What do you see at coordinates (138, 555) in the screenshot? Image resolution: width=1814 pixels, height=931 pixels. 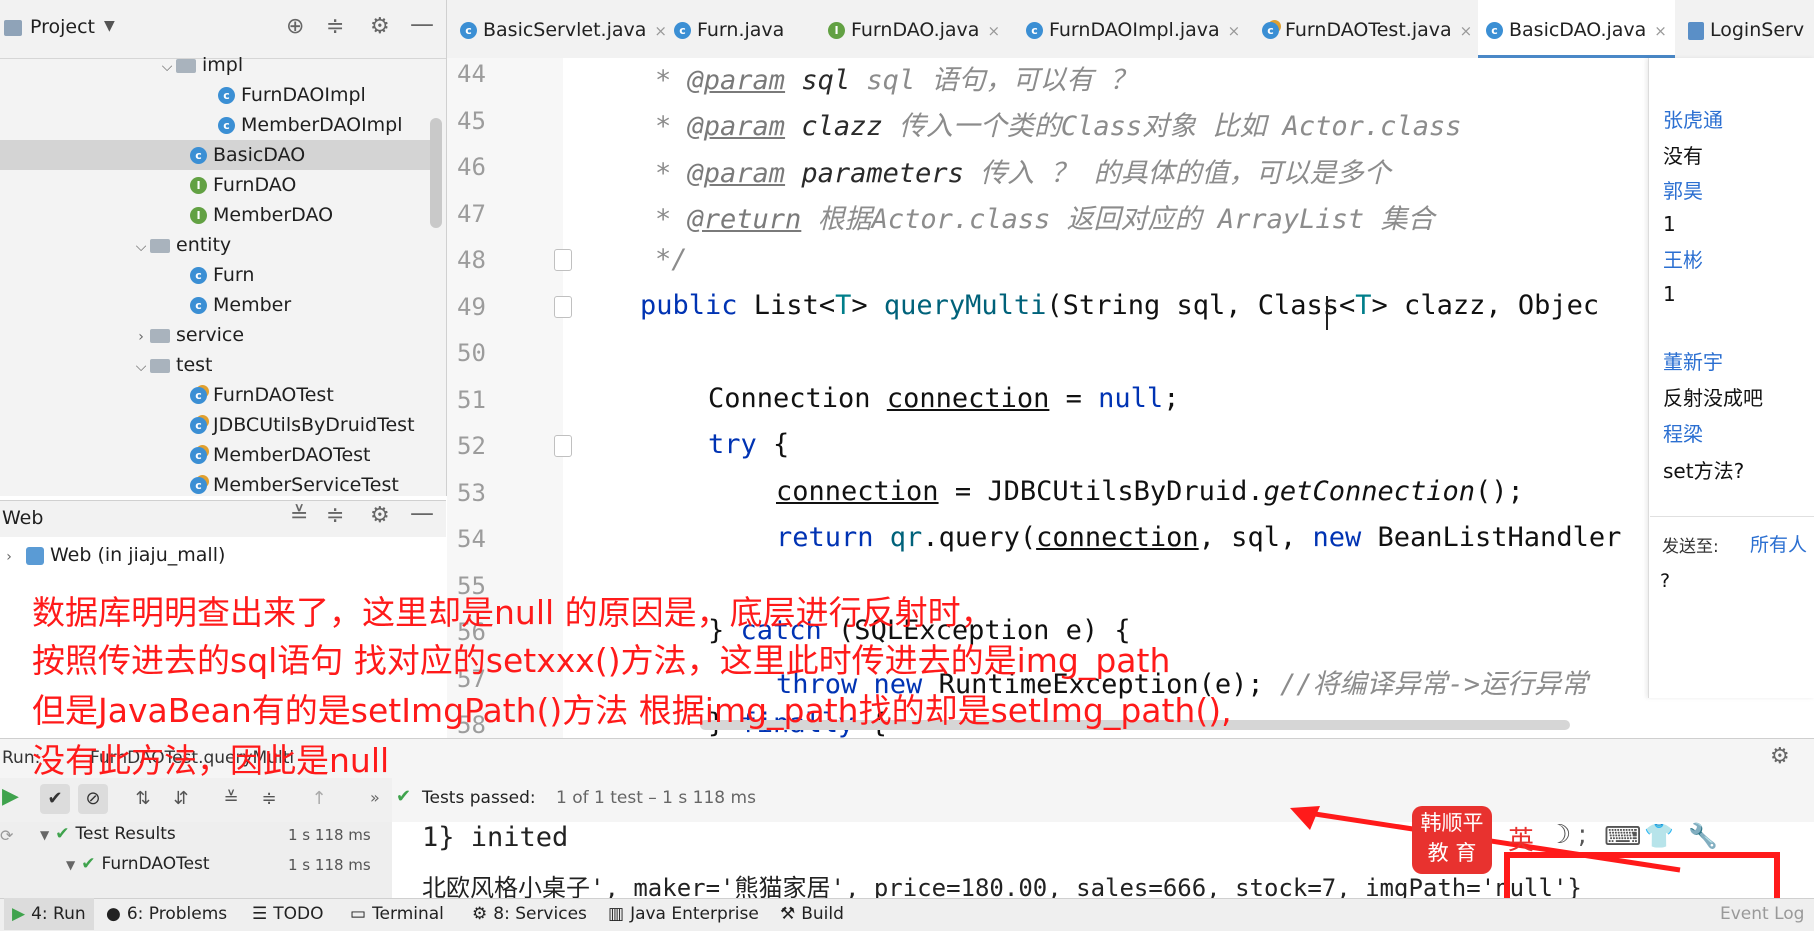 I see `web-tree-item-label: Web (in jiaju_mall)` at bounding box center [138, 555].